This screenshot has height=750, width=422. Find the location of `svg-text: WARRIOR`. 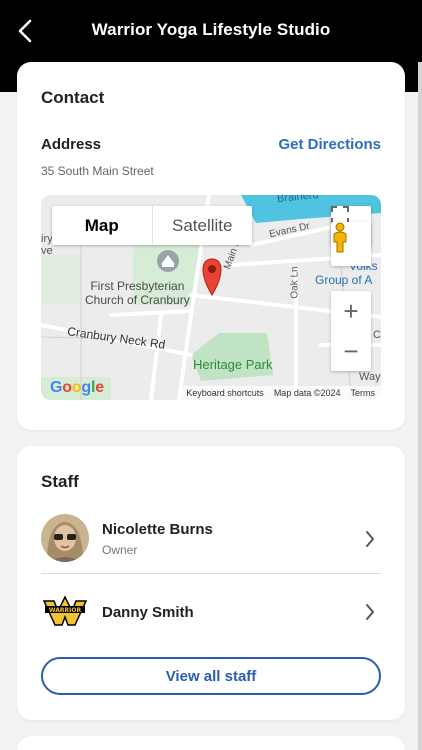

svg-text: WARRIOR is located at coordinates (65, 610).